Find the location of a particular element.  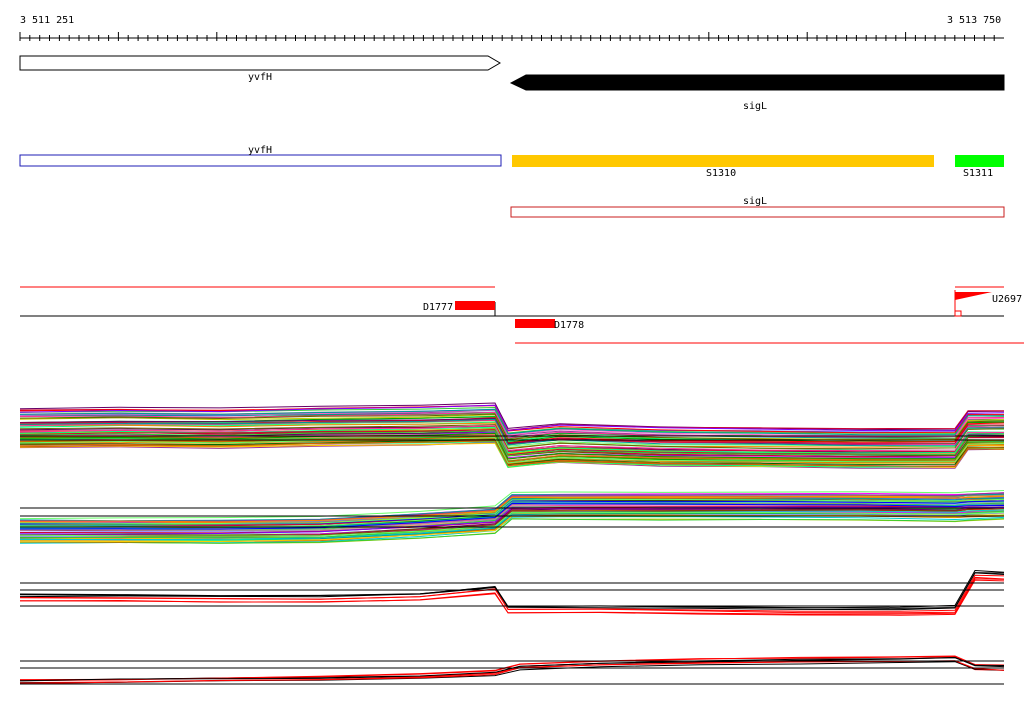

gene-arrow-sigL is located at coordinates (757, 82).